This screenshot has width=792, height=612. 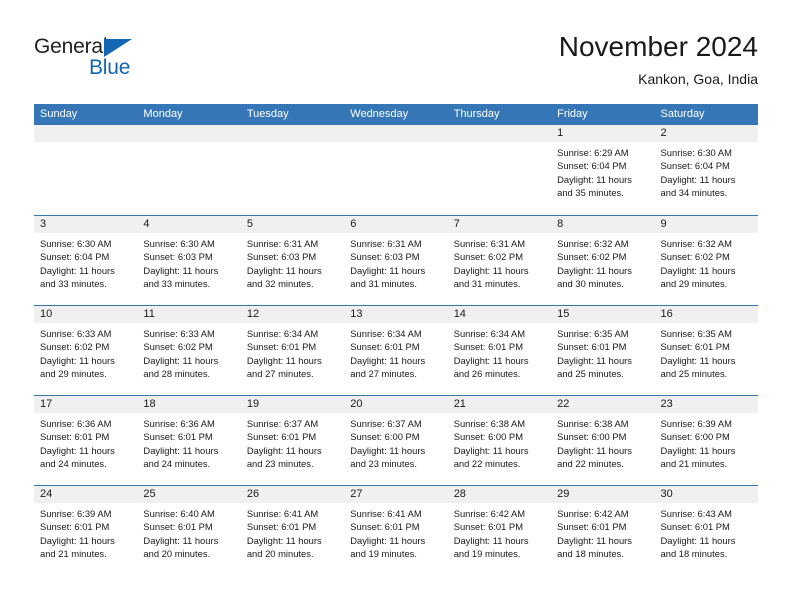 I want to click on day-detail-line: Sunrise: 6:42 AM, so click(x=593, y=513).